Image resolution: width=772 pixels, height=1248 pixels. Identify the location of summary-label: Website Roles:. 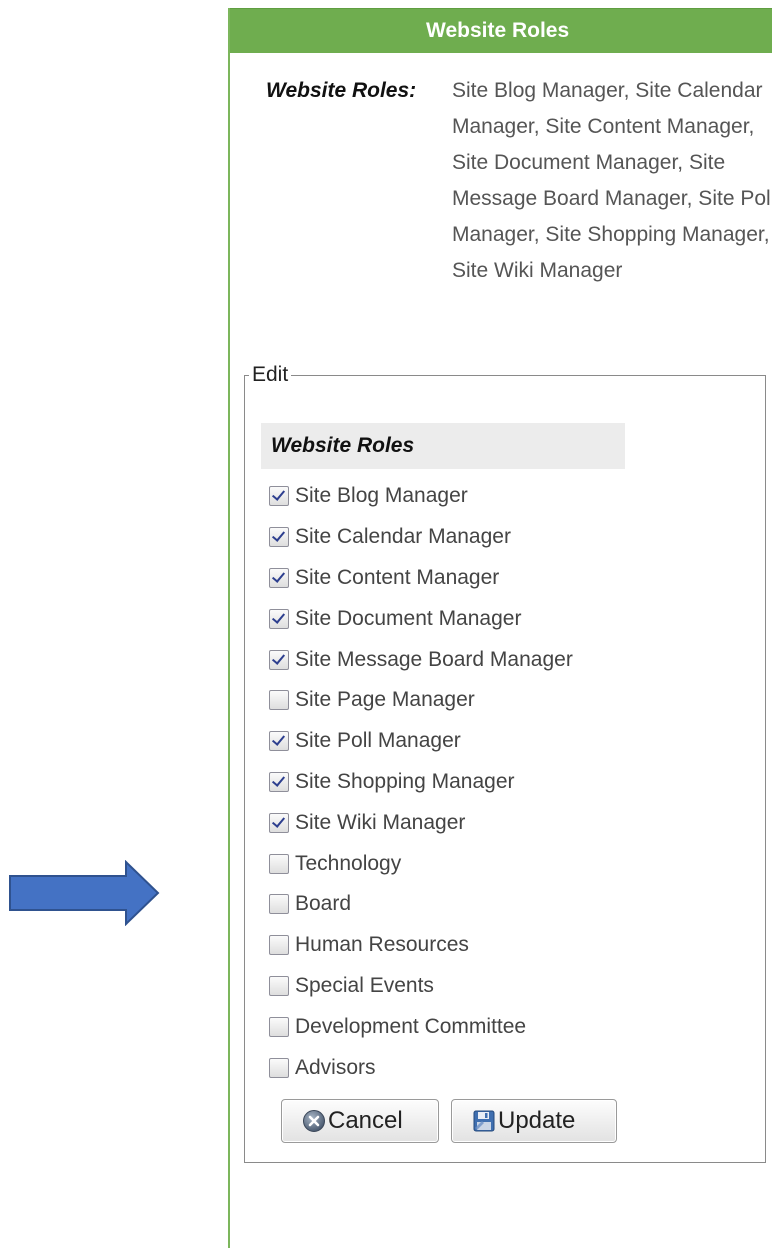
(341, 90).